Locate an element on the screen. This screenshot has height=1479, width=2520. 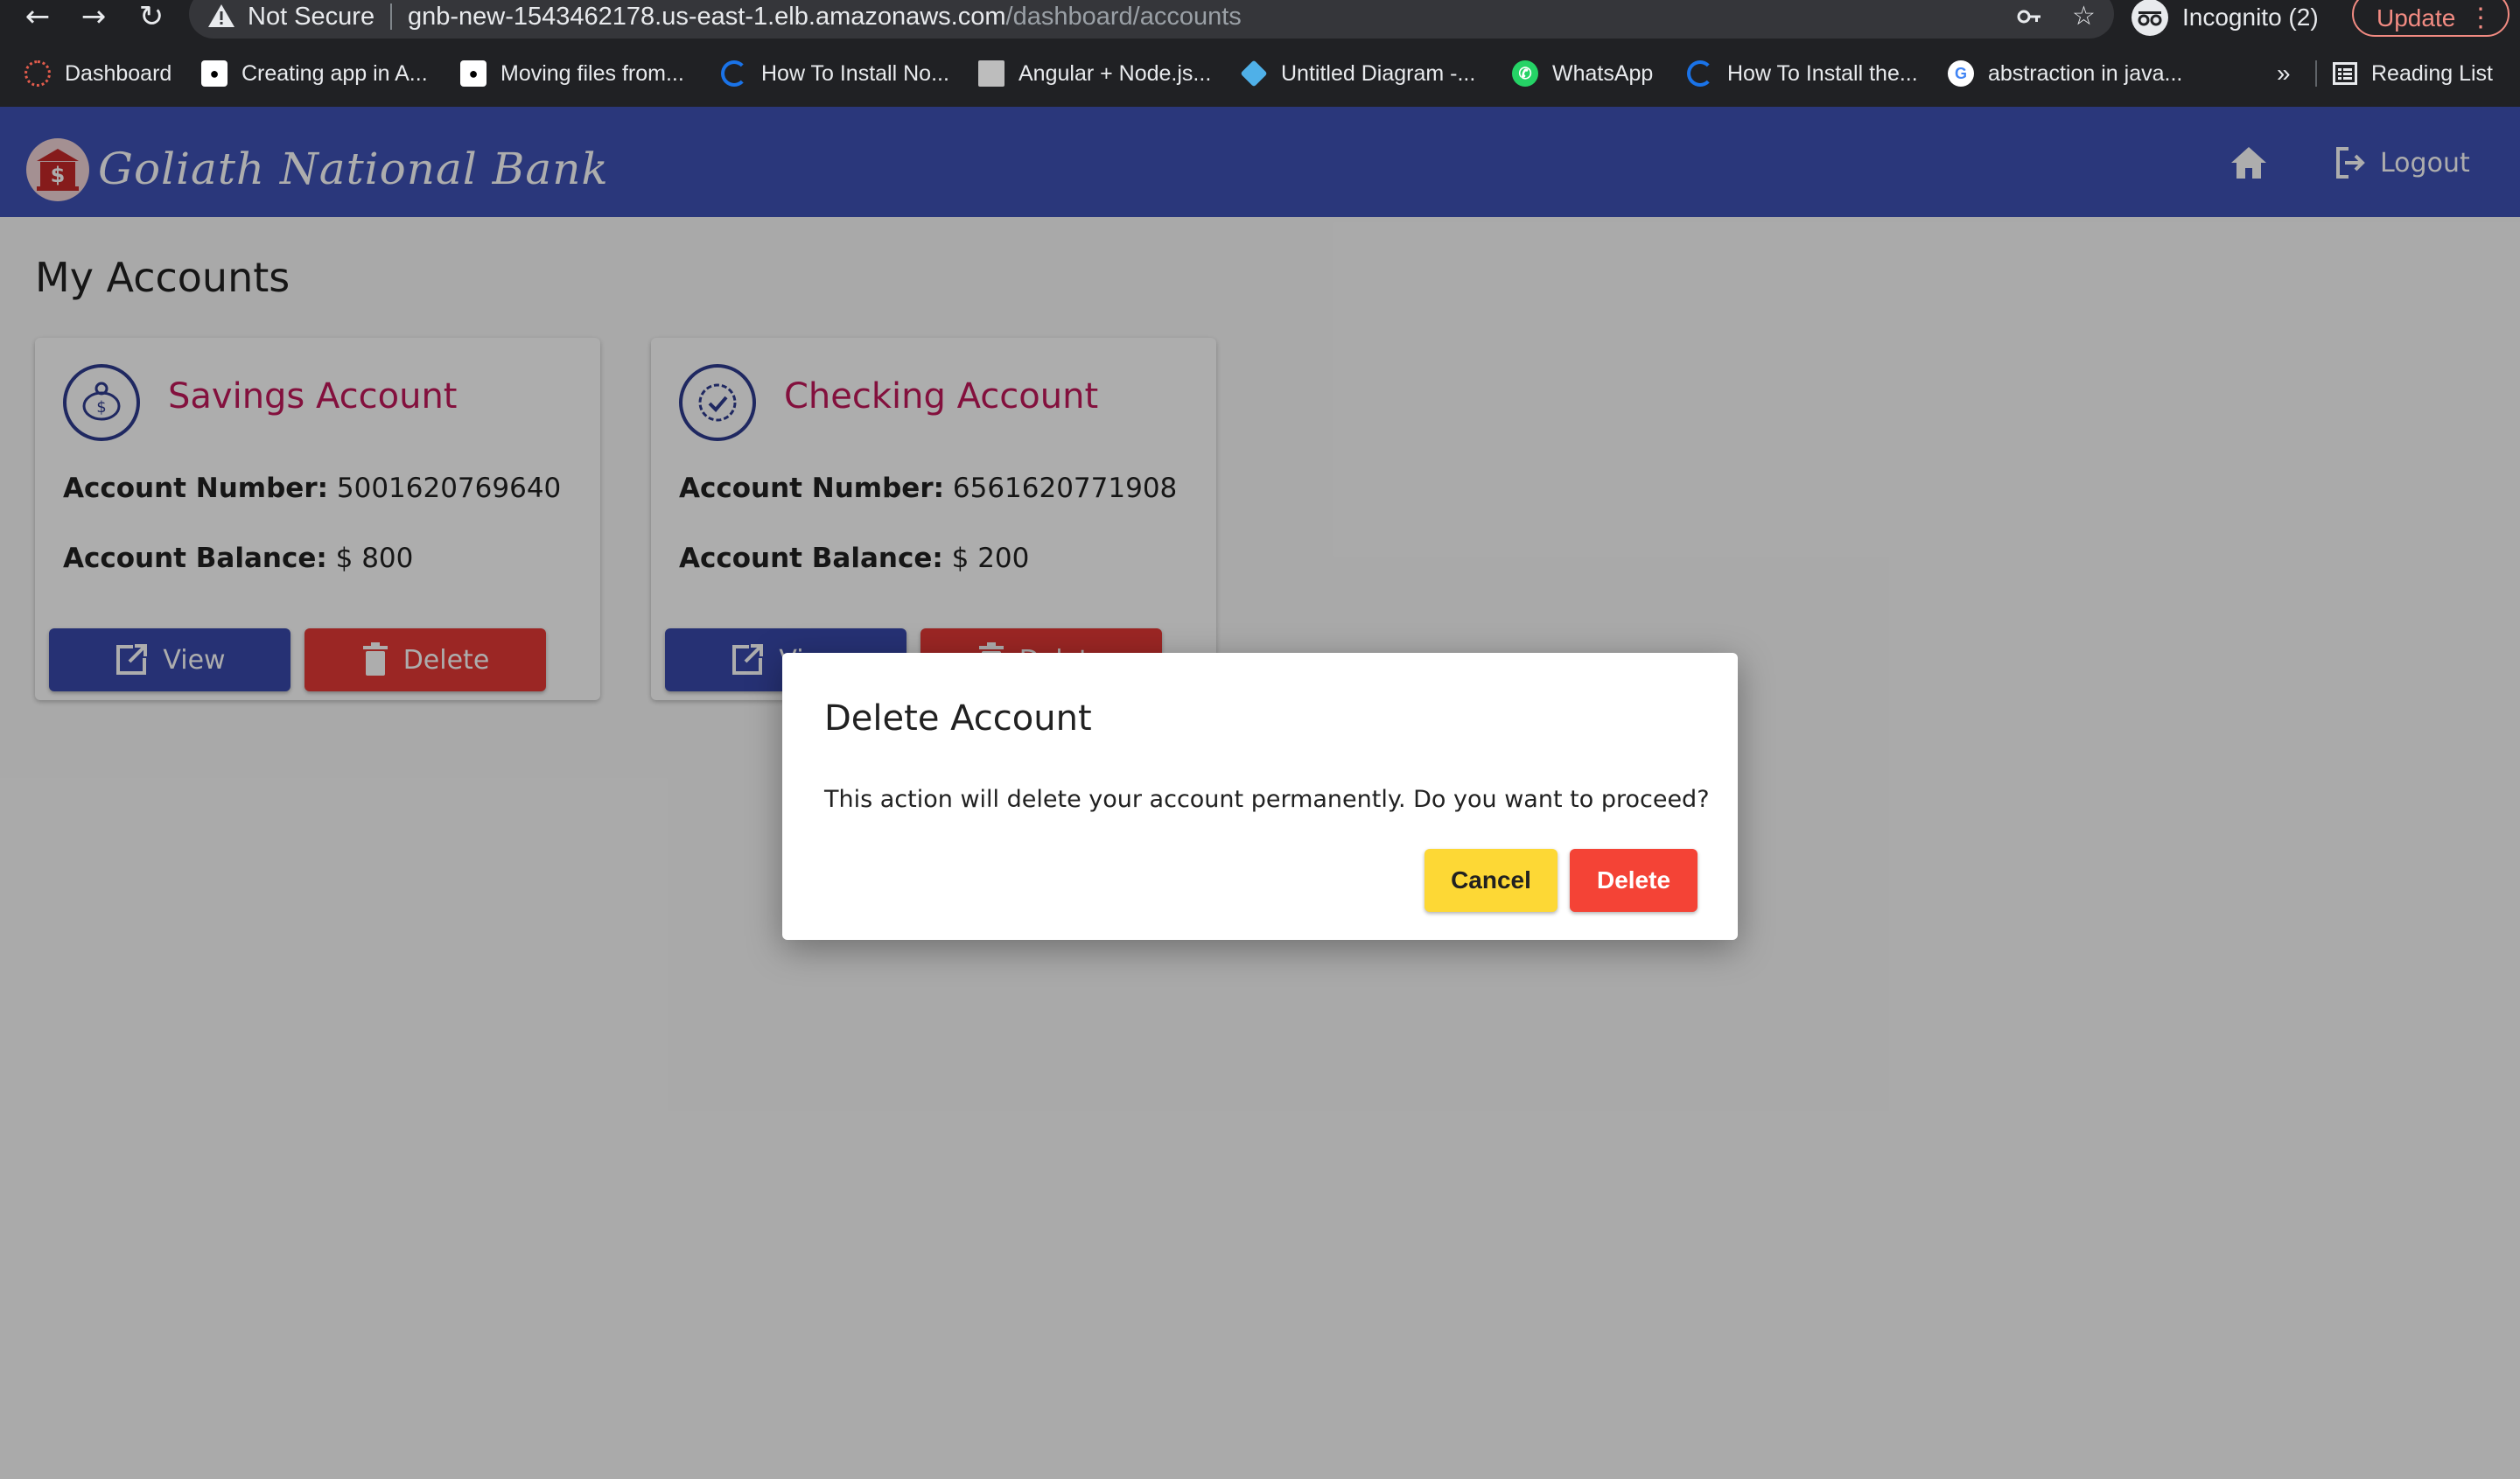
update-label: Update is located at coordinates (2416, 18).